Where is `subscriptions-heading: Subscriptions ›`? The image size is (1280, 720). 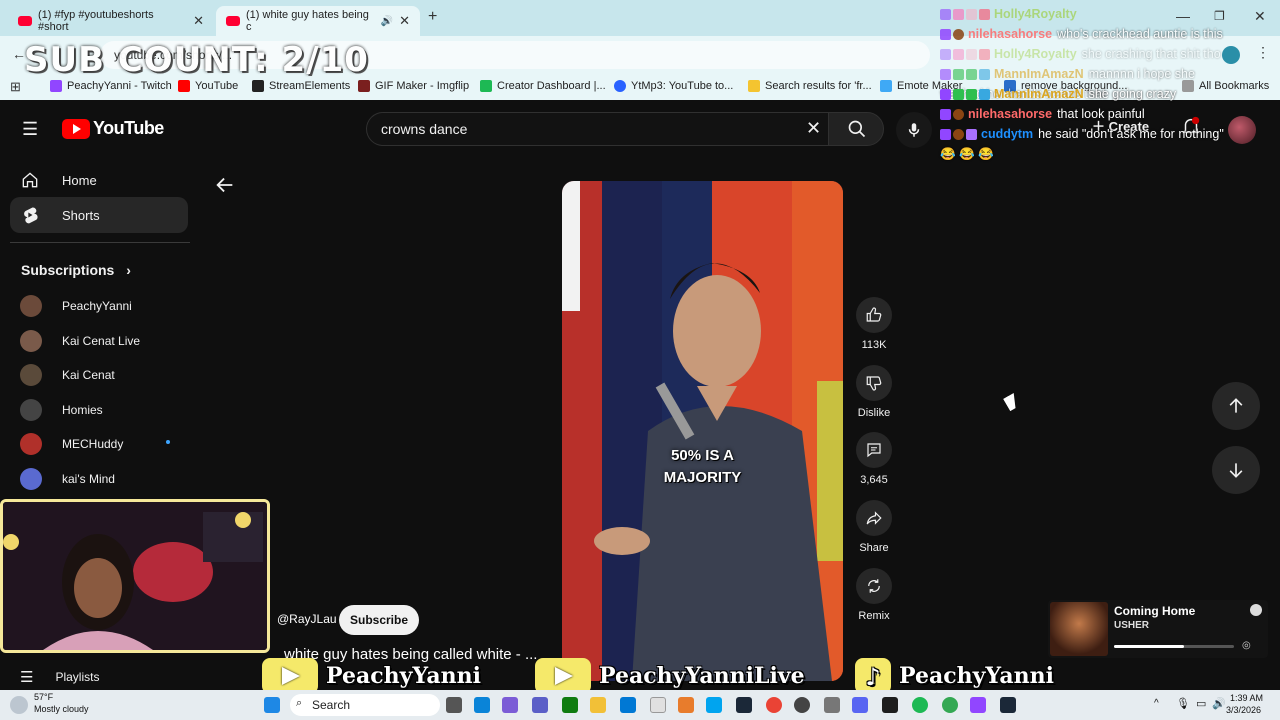 subscriptions-heading: Subscriptions › is located at coordinates (76, 270).